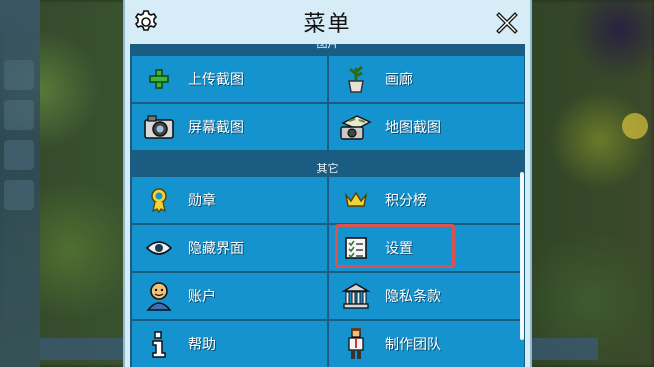 The image size is (654, 367). What do you see at coordinates (413, 128) in the screenshot?
I see `map-screenshot-label: 地图截图` at bounding box center [413, 128].